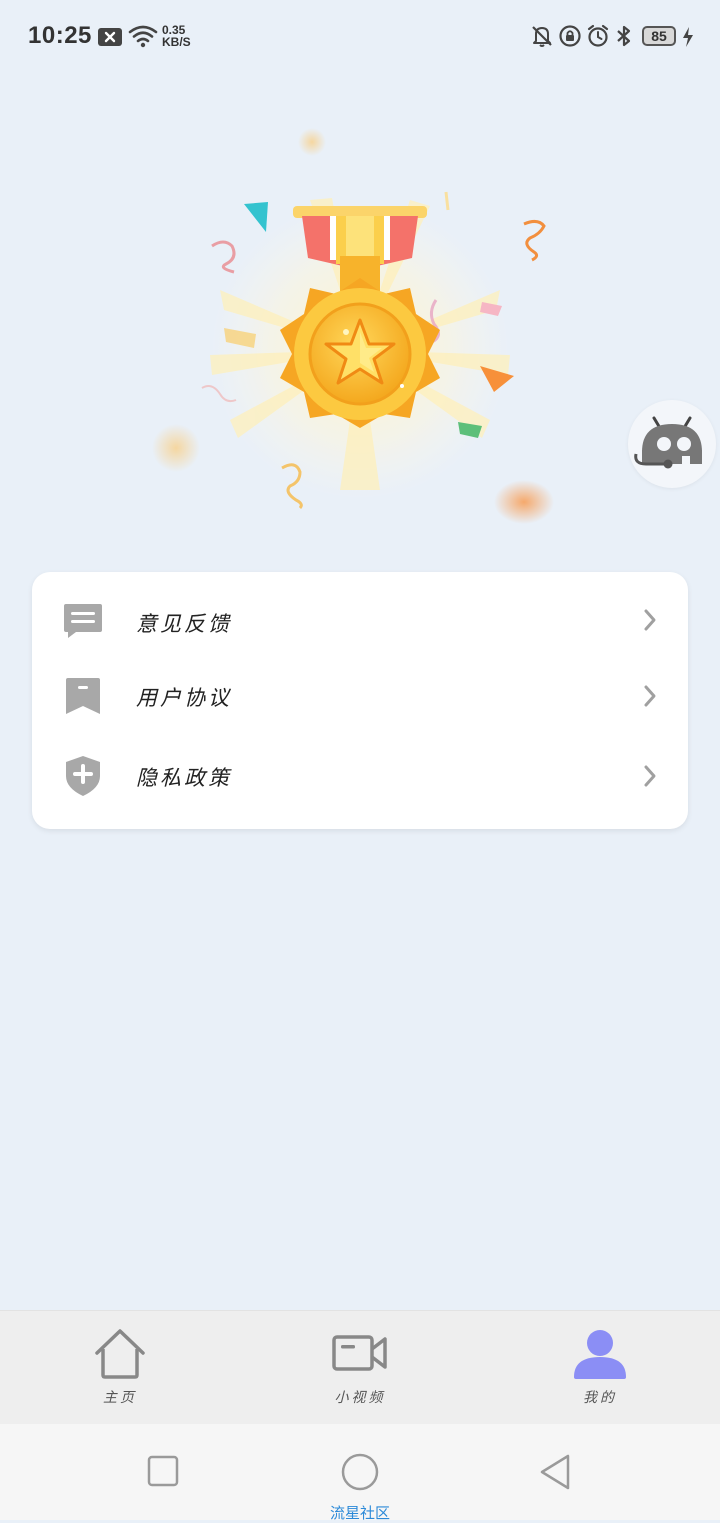 This screenshot has height=1523, width=720. What do you see at coordinates (184, 624) in the screenshot?
I see `menu-item-label-feedback: 意见反馈` at bounding box center [184, 624].